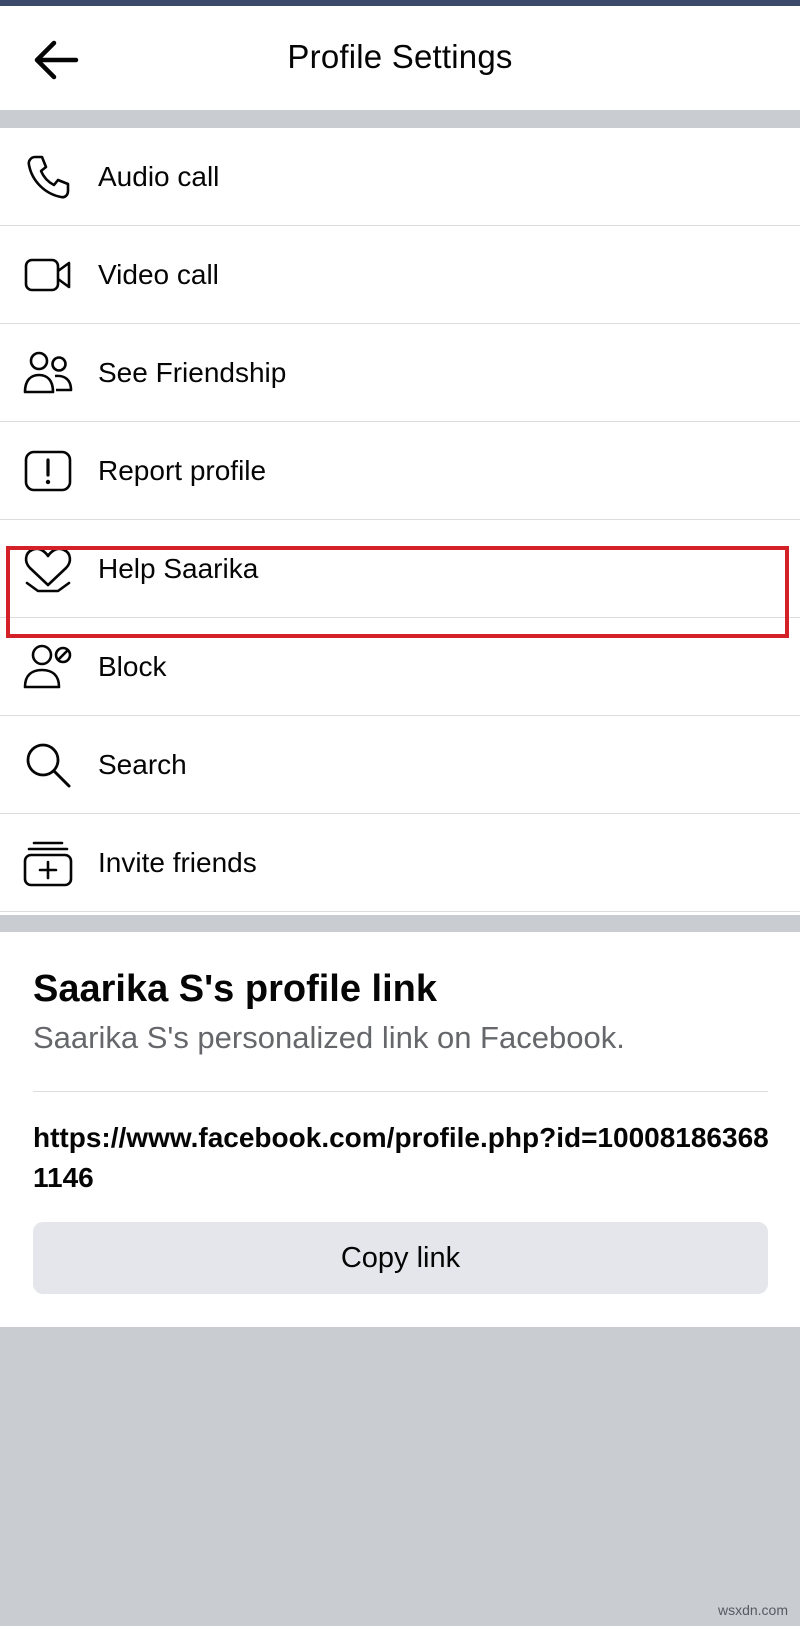 This screenshot has width=800, height=1626. I want to click on menu-item-search: Search, so click(400, 765).